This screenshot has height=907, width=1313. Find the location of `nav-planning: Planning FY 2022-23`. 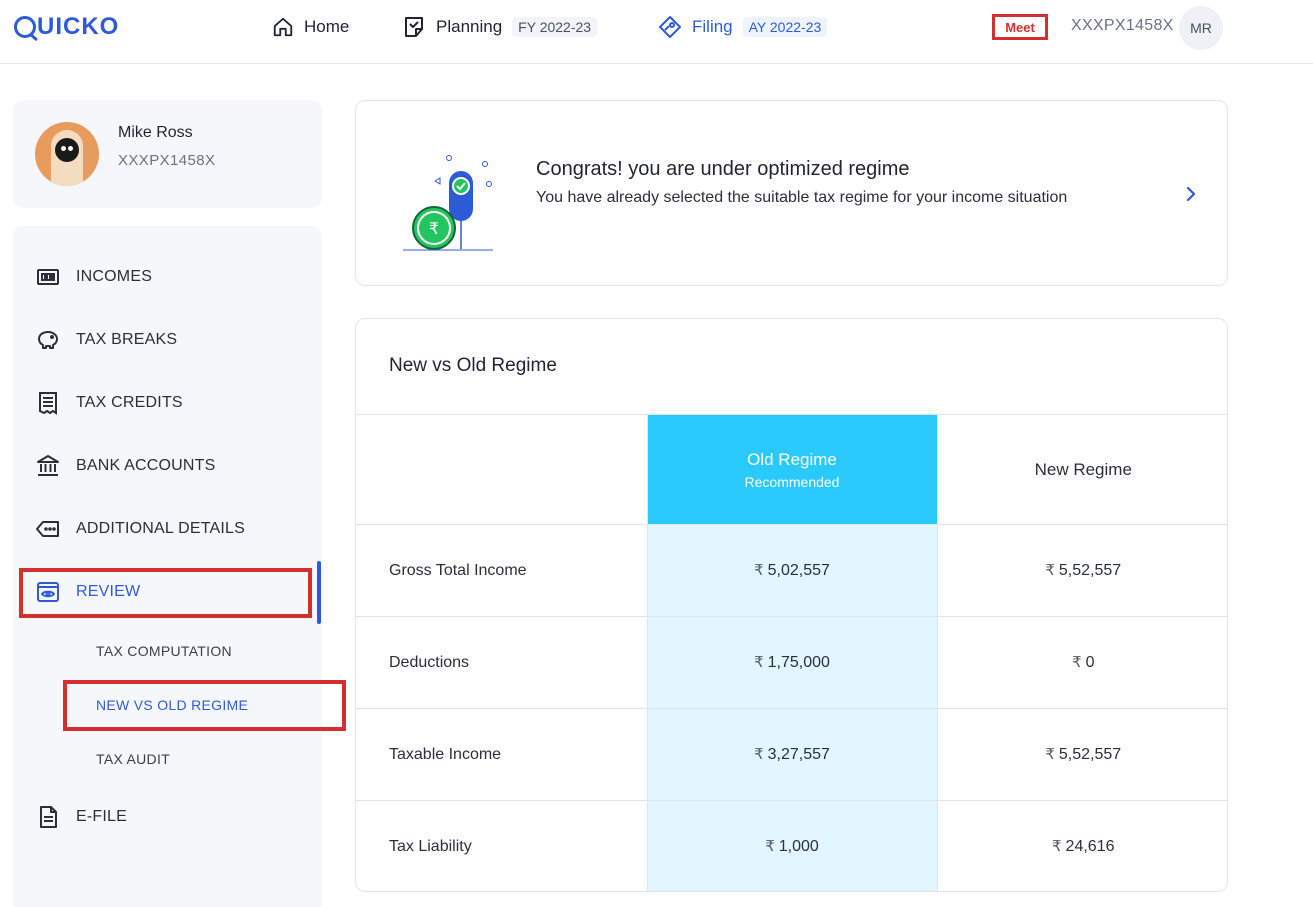

nav-planning: Planning FY 2022-23 is located at coordinates (500, 27).